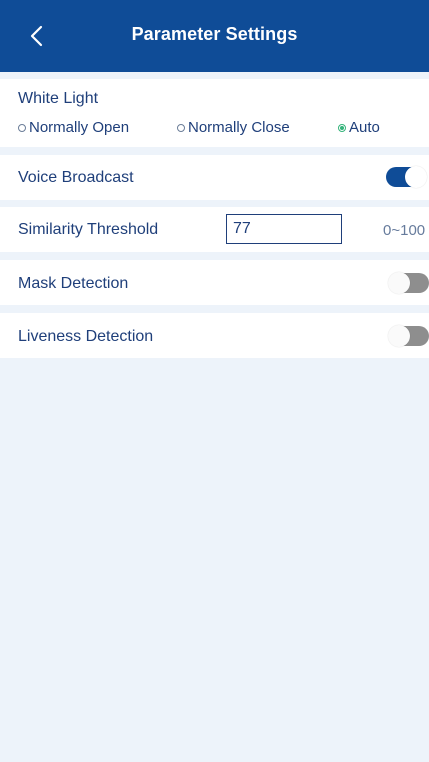 Image resolution: width=429 pixels, height=762 pixels. What do you see at coordinates (239, 127) in the screenshot?
I see `radio-label: Normally Close` at bounding box center [239, 127].